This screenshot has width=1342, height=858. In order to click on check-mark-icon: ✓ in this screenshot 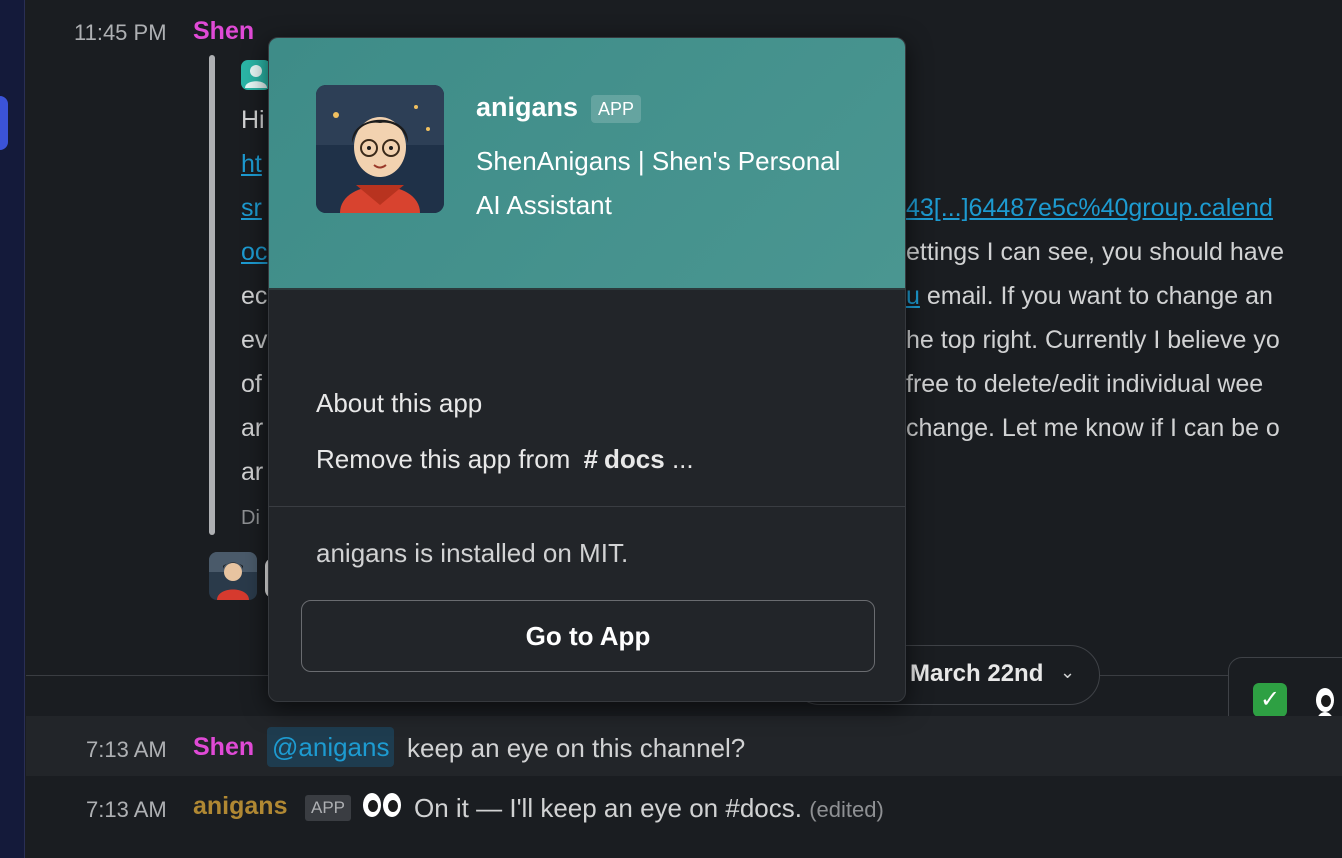, I will do `click(1270, 700)`.